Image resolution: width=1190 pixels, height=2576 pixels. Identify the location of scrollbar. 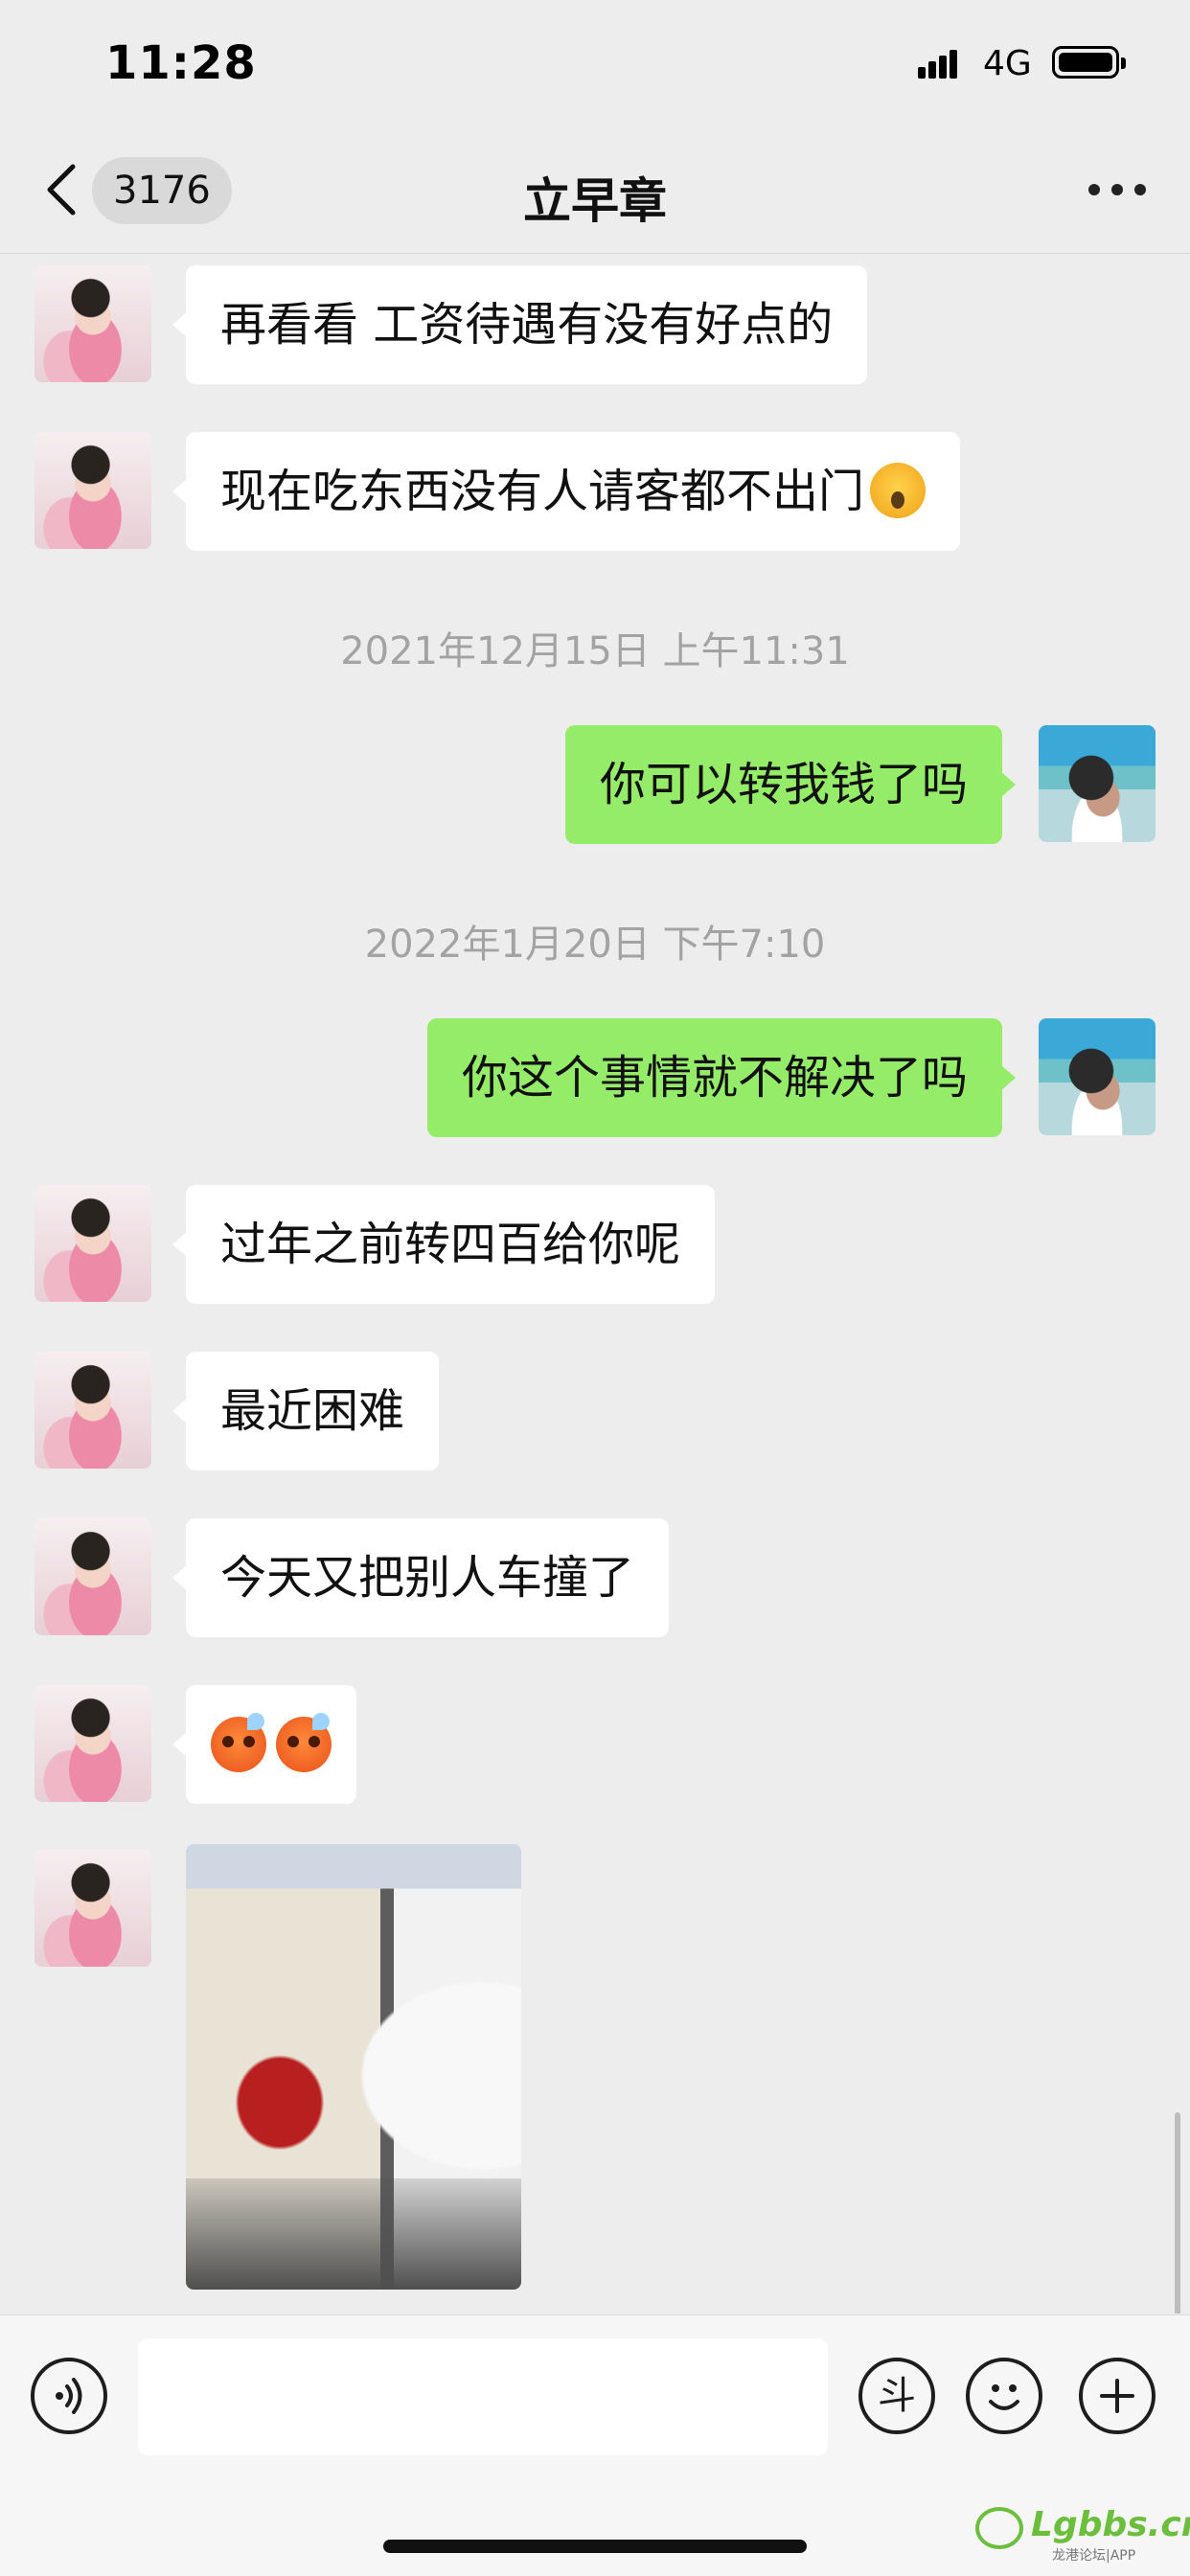
(1177, 2213).